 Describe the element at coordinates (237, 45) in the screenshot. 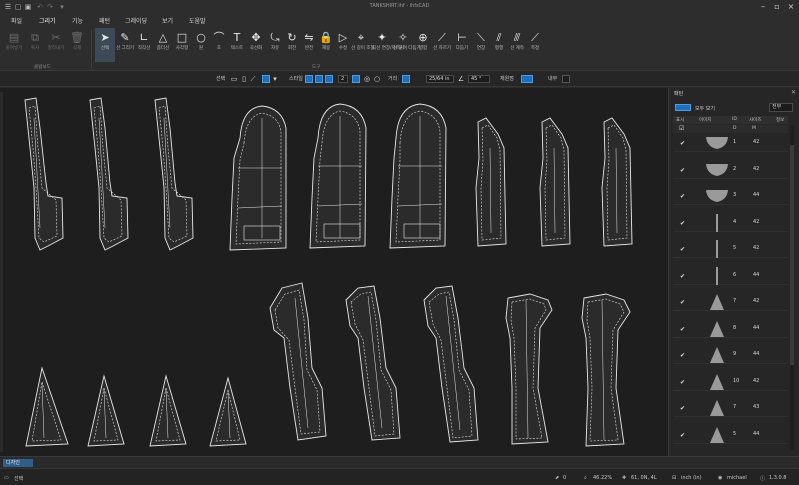

I see `tool-text-button: T 텍스트` at that location.